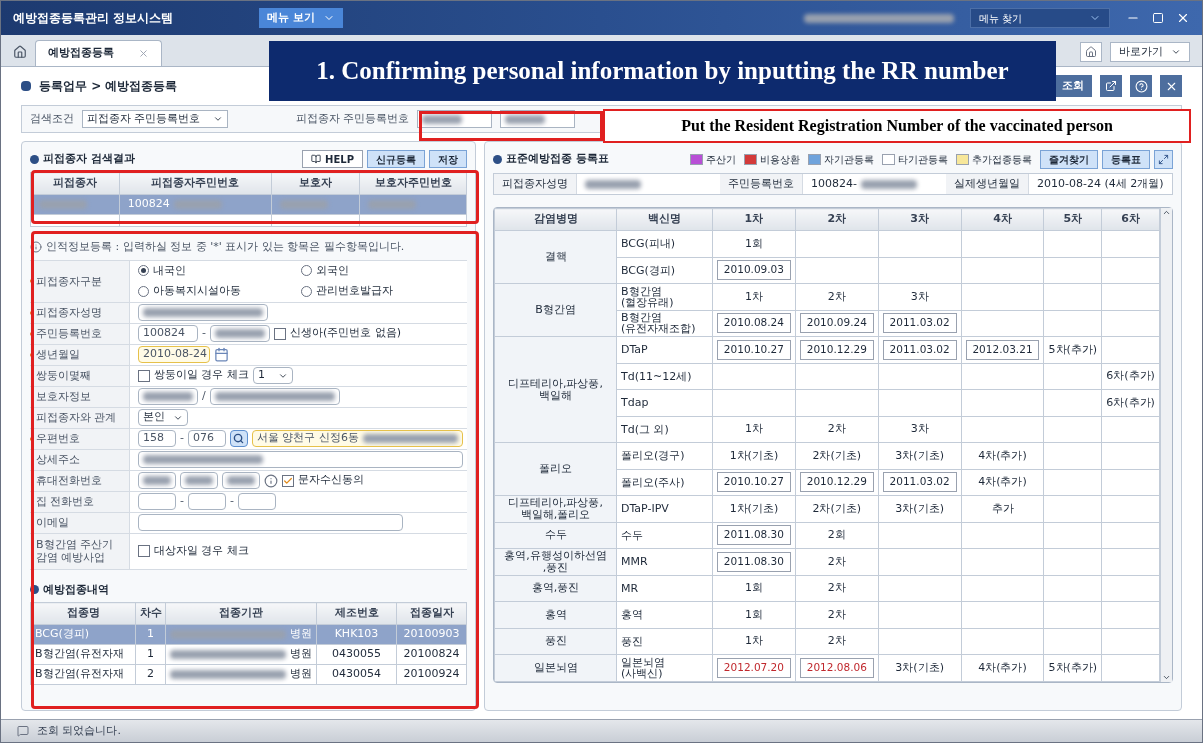 The height and width of the screenshot is (743, 1203). Describe the element at coordinates (332, 159) in the screenshot. I see `panel-button: HELP` at that location.